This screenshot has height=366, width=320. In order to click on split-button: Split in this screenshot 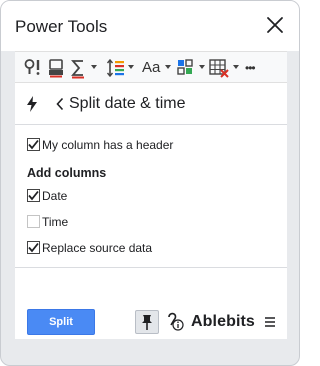, I will do `click(61, 322)`.